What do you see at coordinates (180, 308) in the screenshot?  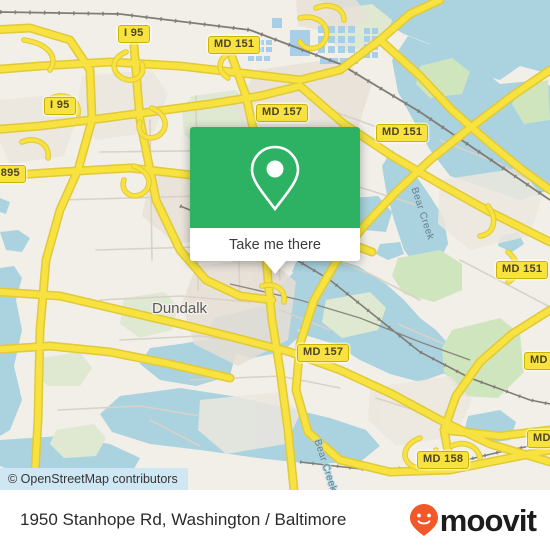 I see `place-label: Dundalk` at bounding box center [180, 308].